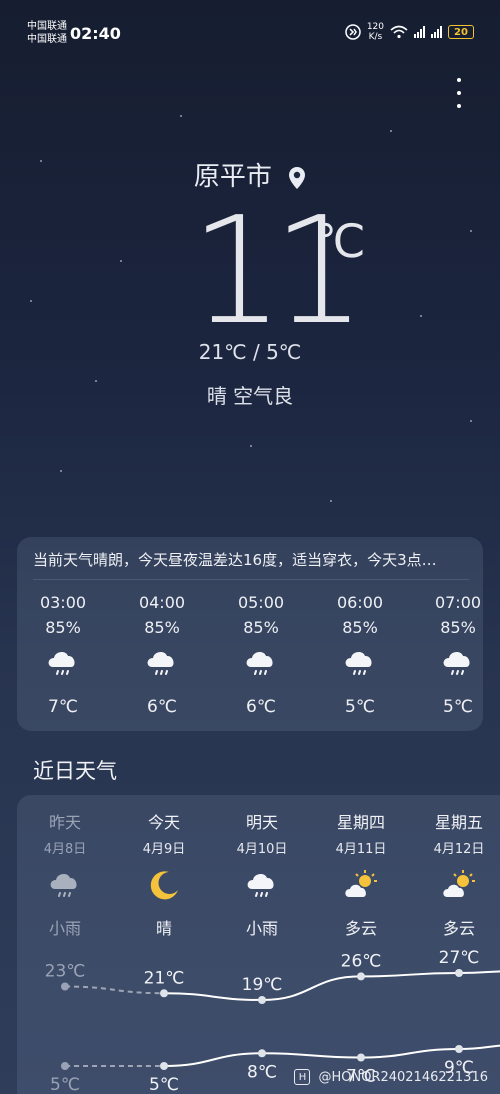  Describe the element at coordinates (459, 958) in the screenshot. I see `high-temp-label: 27℃` at that location.